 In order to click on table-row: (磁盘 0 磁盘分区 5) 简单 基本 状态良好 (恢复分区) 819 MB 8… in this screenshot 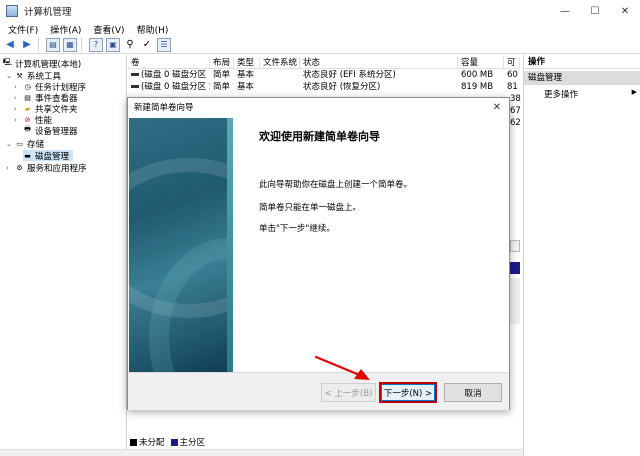, I will do `click(324, 87)`.